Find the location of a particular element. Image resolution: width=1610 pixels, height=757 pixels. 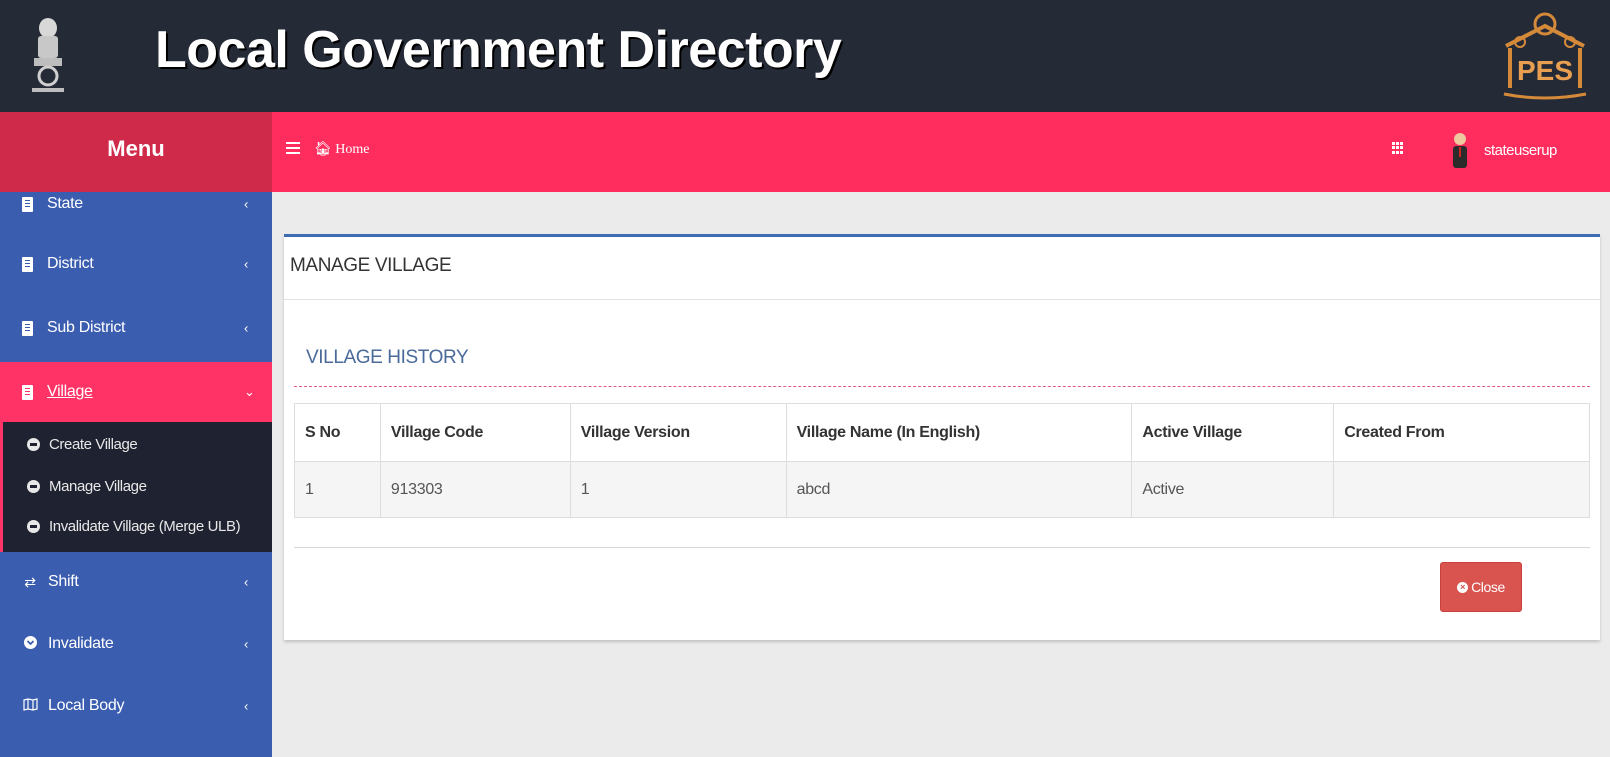

sidebar-item-label: State is located at coordinates (65, 203).